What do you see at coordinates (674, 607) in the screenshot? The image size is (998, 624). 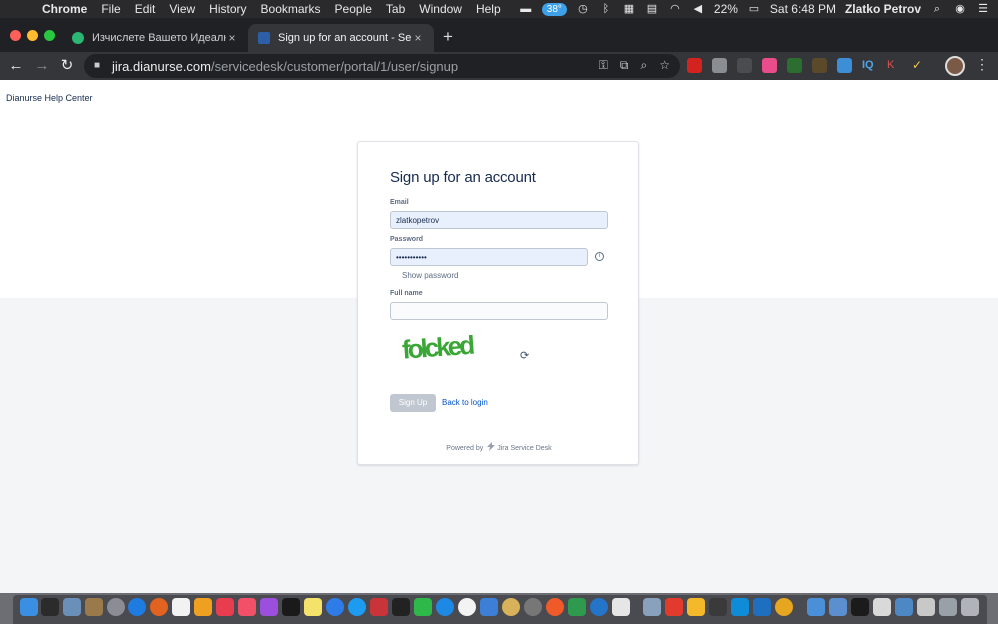 I see `acrobat-icon` at bounding box center [674, 607].